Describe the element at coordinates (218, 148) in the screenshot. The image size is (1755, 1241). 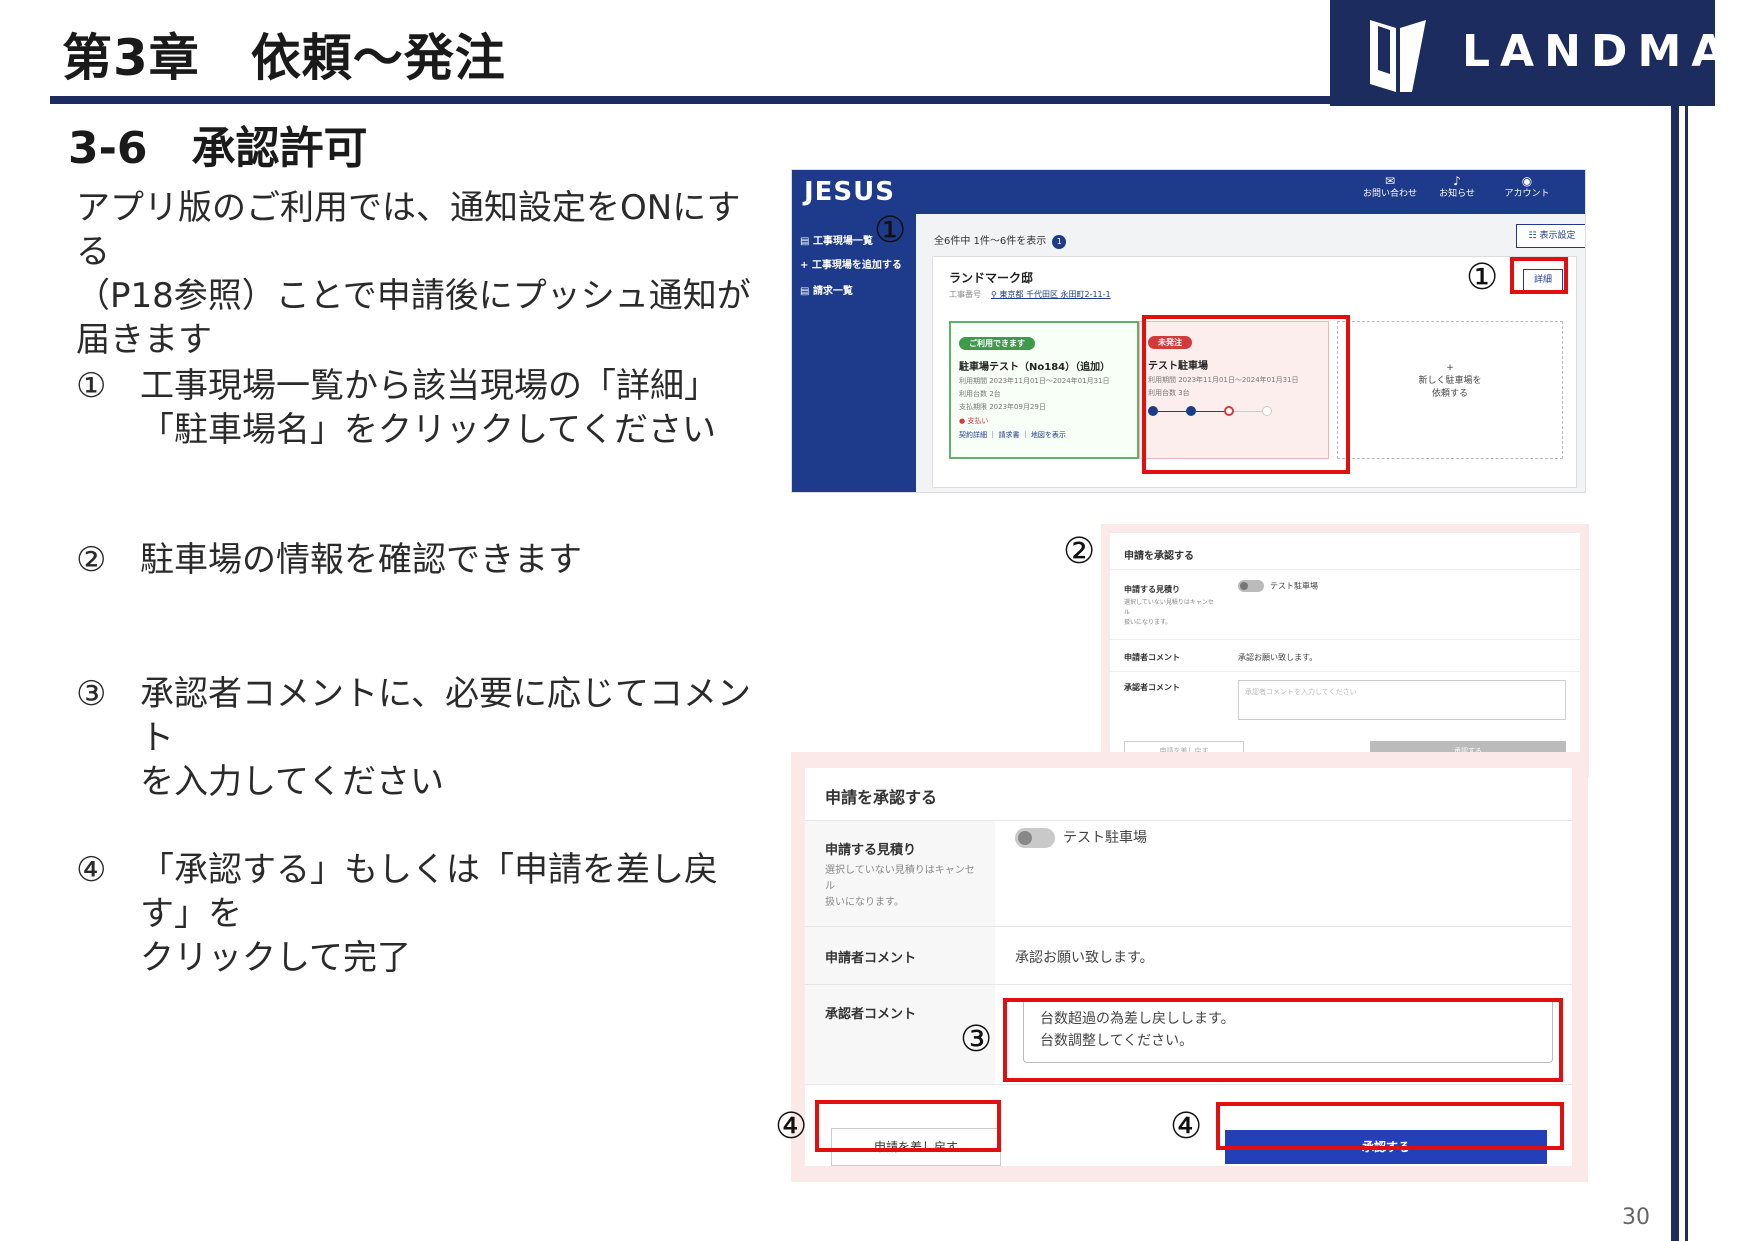
I see `section-title: 3-6 承認許可` at that location.